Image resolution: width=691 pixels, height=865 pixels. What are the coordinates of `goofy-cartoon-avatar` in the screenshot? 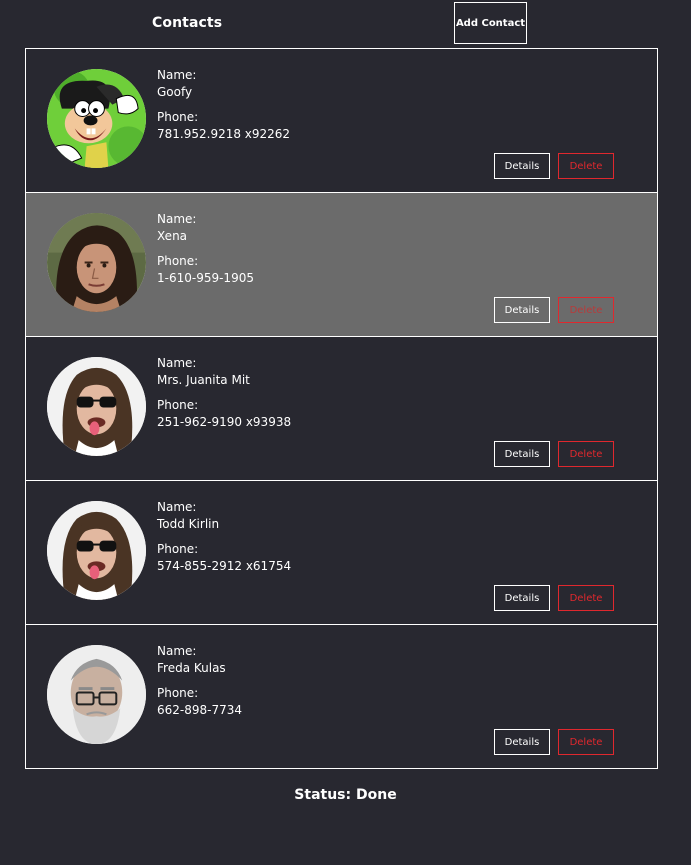 It's located at (96, 118).